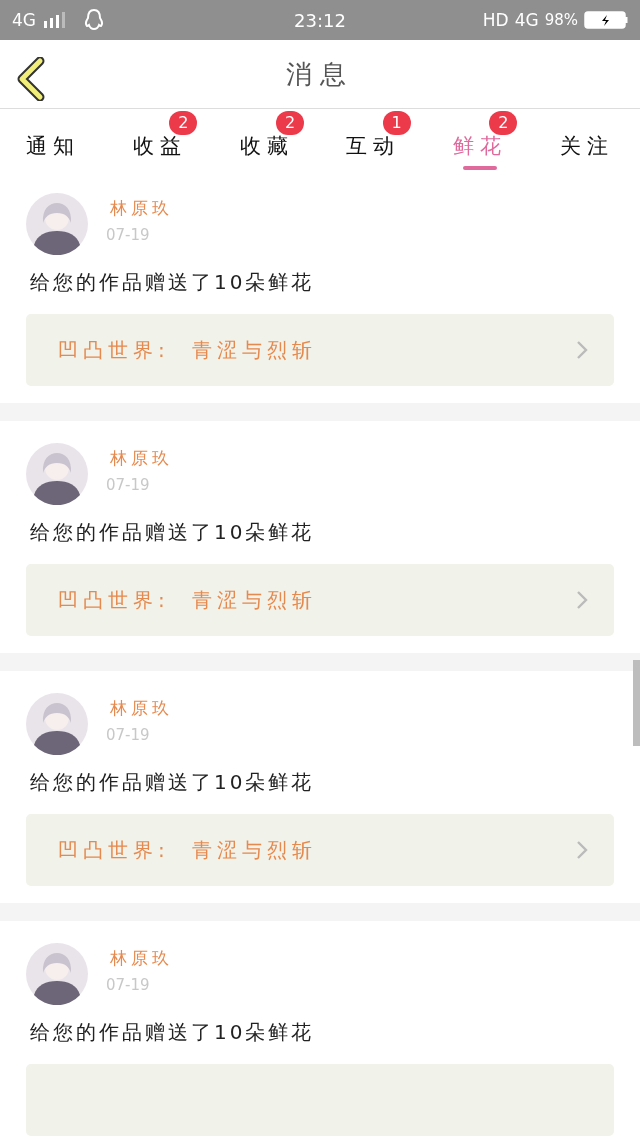  Describe the element at coordinates (636, 703) in the screenshot. I see `scrollbar` at that location.